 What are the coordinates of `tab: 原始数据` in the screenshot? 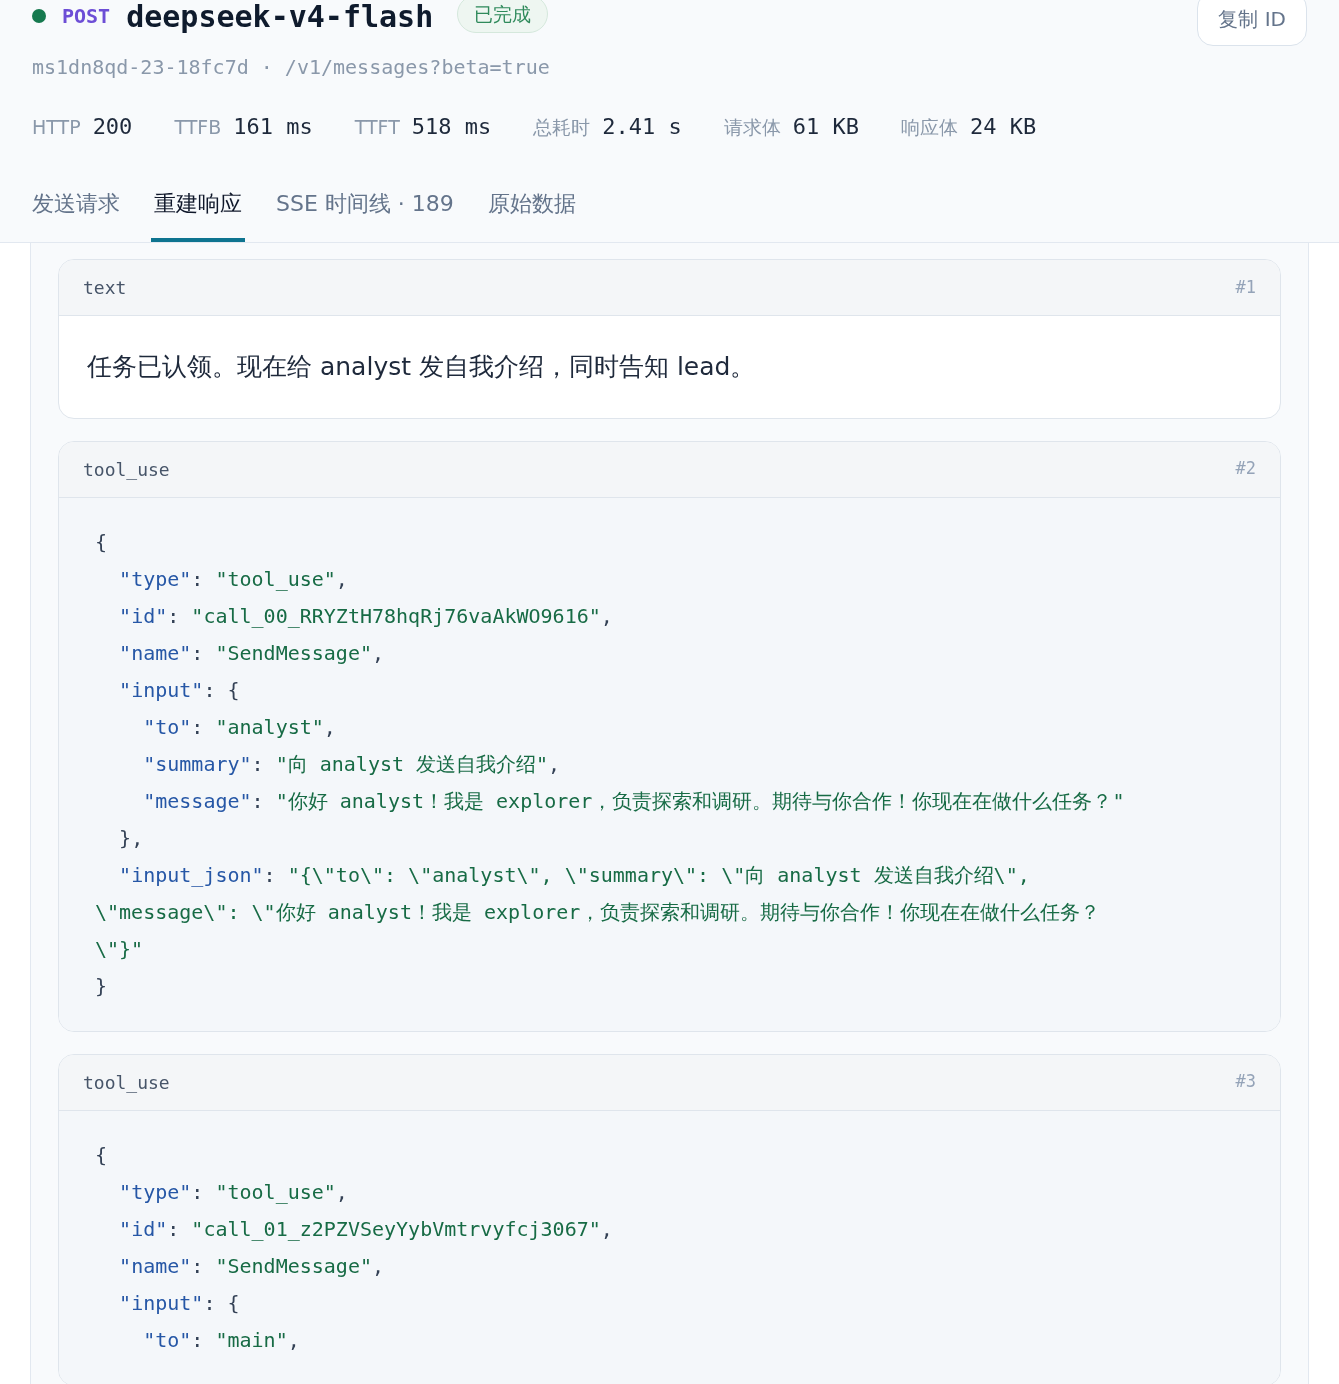 It's located at (531, 214).